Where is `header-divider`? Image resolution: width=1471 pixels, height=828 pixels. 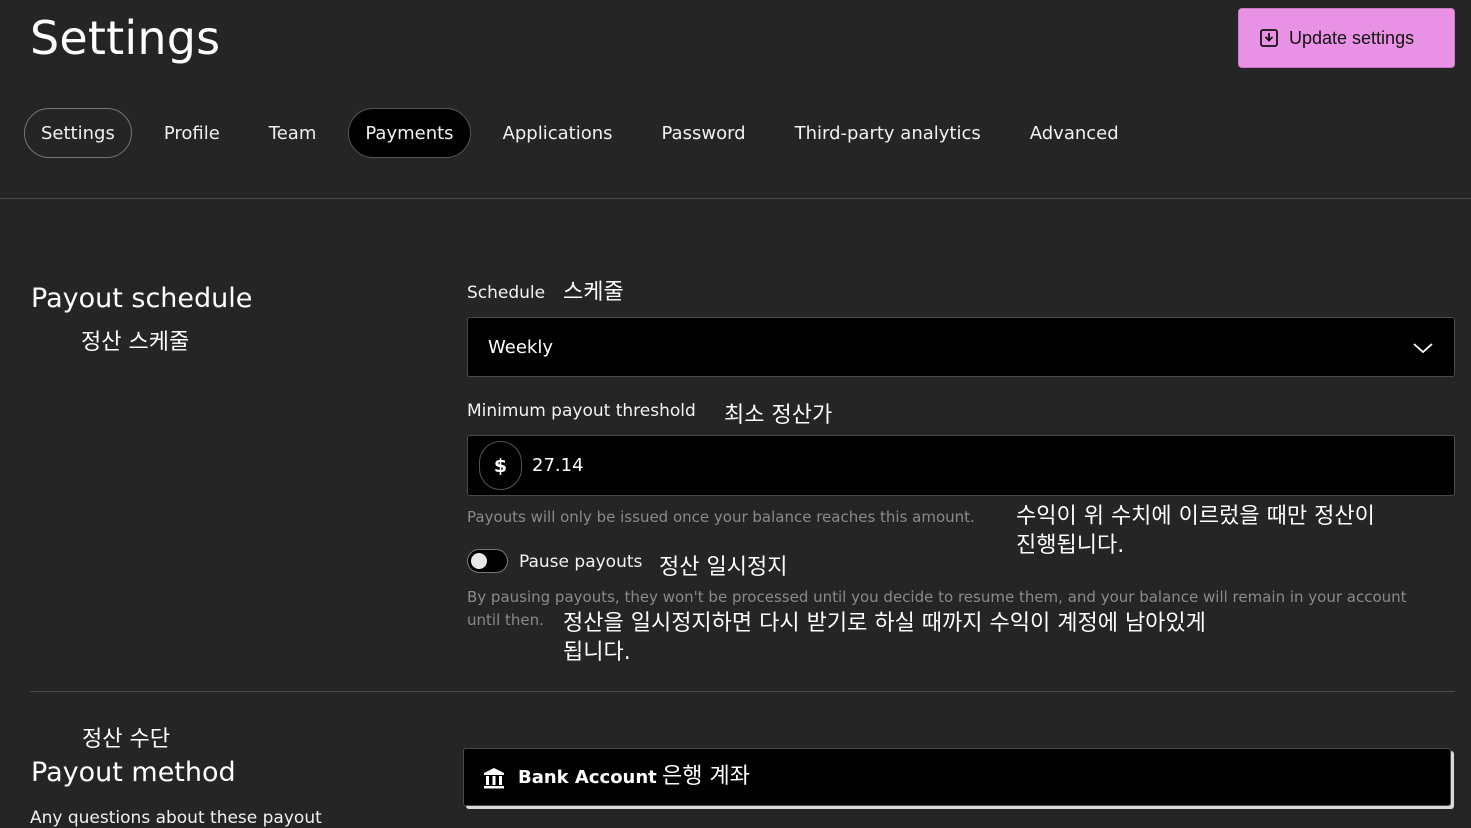
header-divider is located at coordinates (735, 198).